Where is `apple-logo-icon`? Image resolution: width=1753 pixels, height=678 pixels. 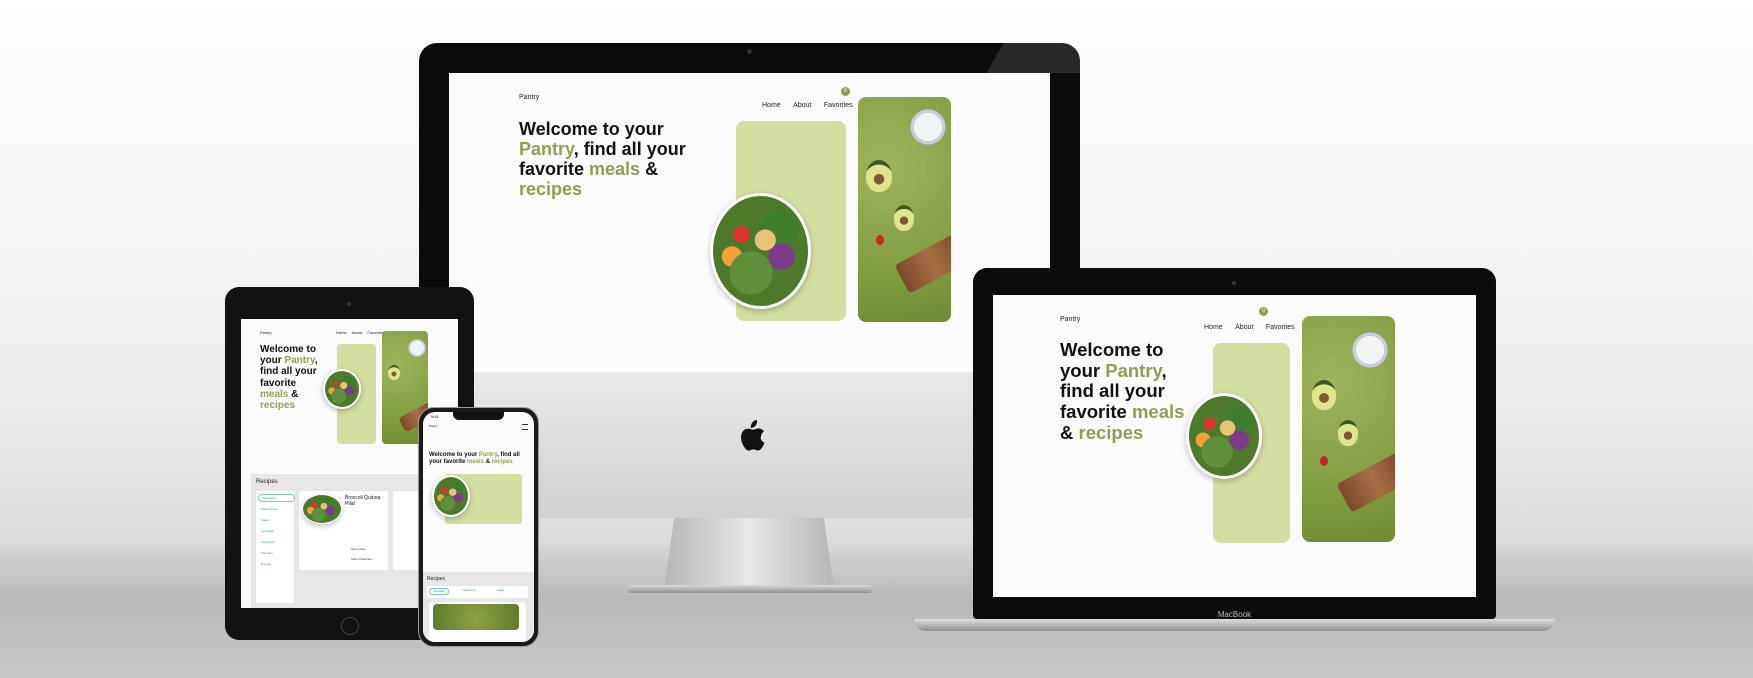 apple-logo-icon is located at coordinates (753, 435).